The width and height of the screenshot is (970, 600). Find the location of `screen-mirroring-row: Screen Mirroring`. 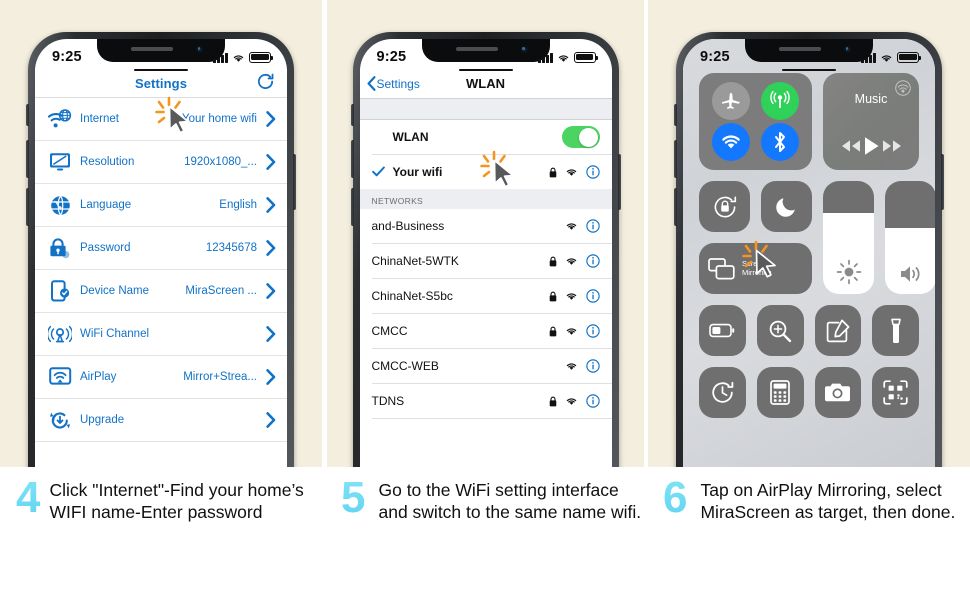

screen-mirroring-row: Screen Mirroring is located at coordinates (755, 267).